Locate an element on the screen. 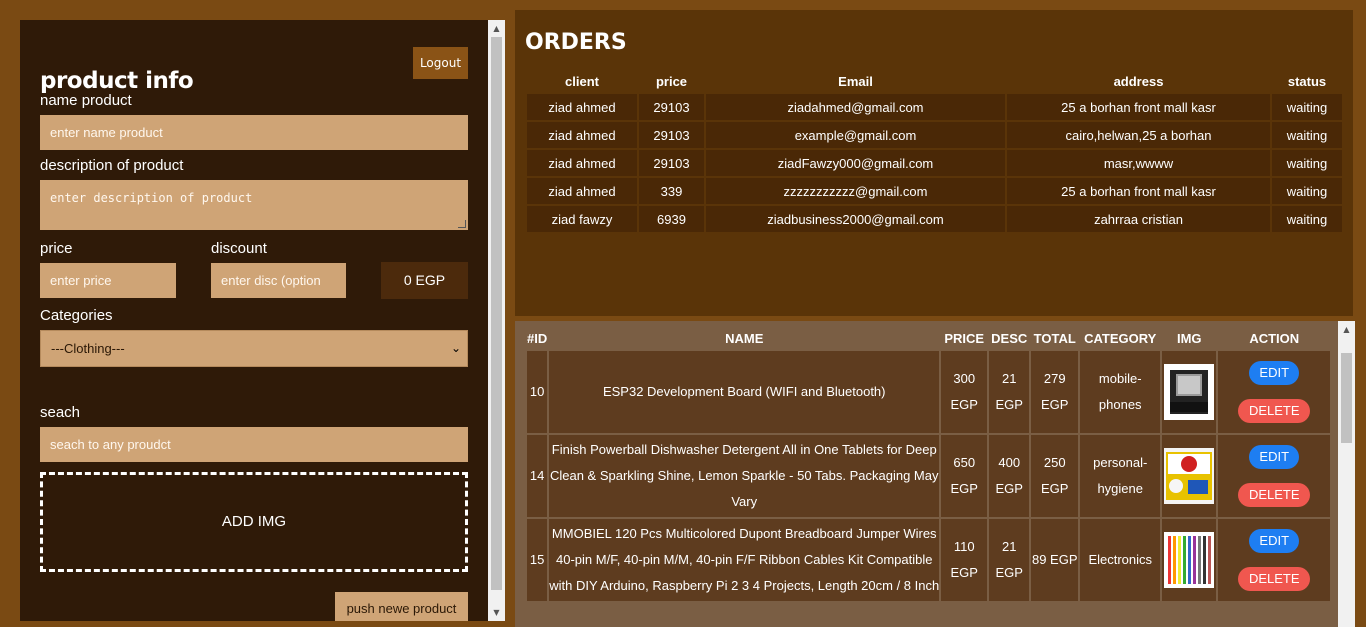 This screenshot has height=627, width=1366. order-address: zahrraa cristian is located at coordinates (1138, 219).